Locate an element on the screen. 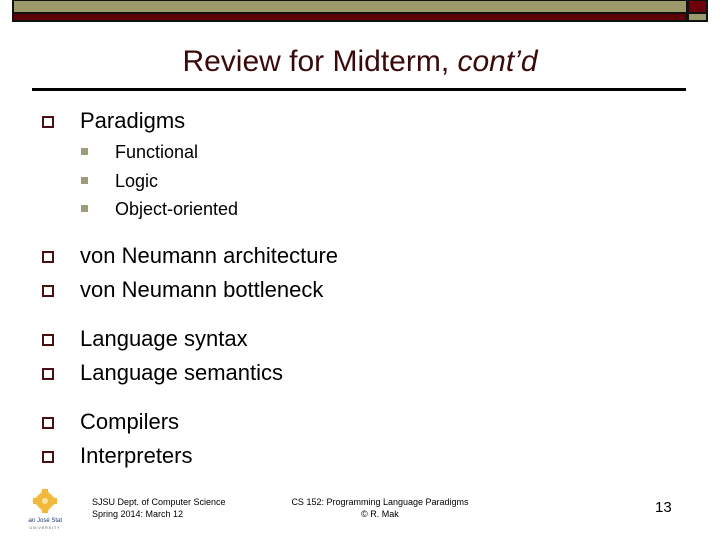  sub-bullet-item: Object-oriented is located at coordinates (177, 209).